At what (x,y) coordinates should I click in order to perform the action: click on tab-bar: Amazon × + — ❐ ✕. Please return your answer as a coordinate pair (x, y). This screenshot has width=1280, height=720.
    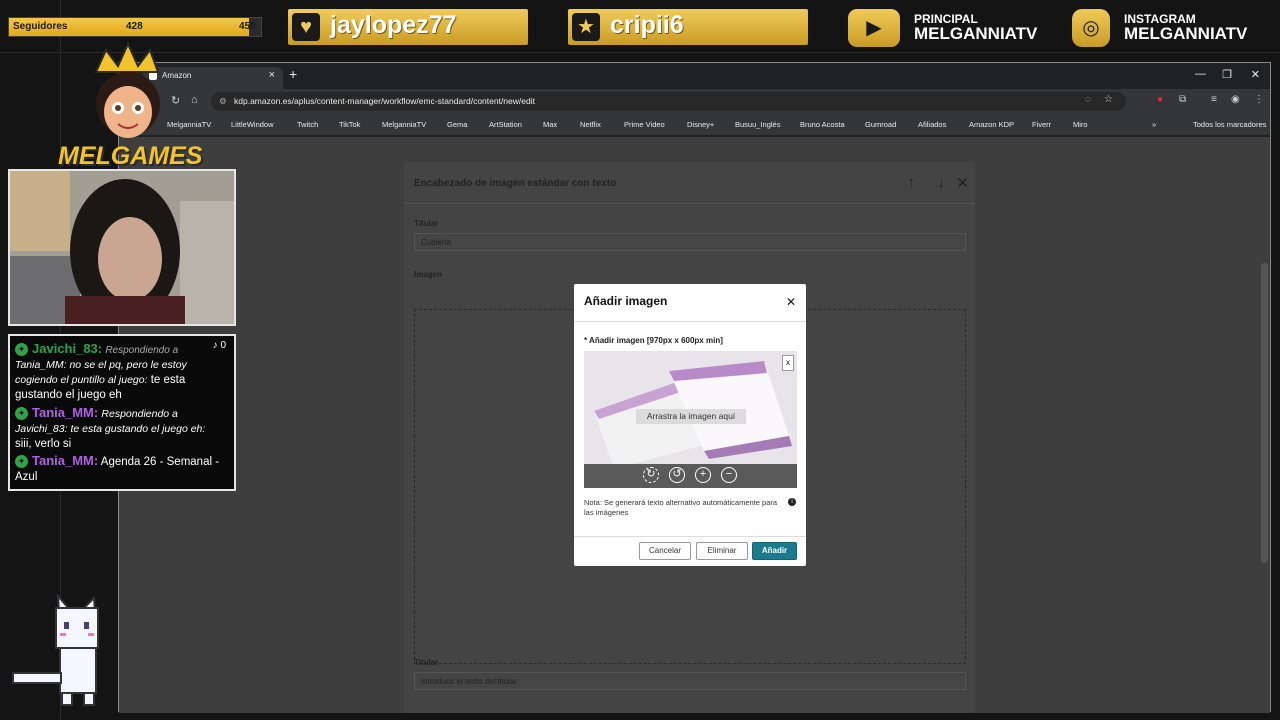
    Looking at the image, I should click on (694, 76).